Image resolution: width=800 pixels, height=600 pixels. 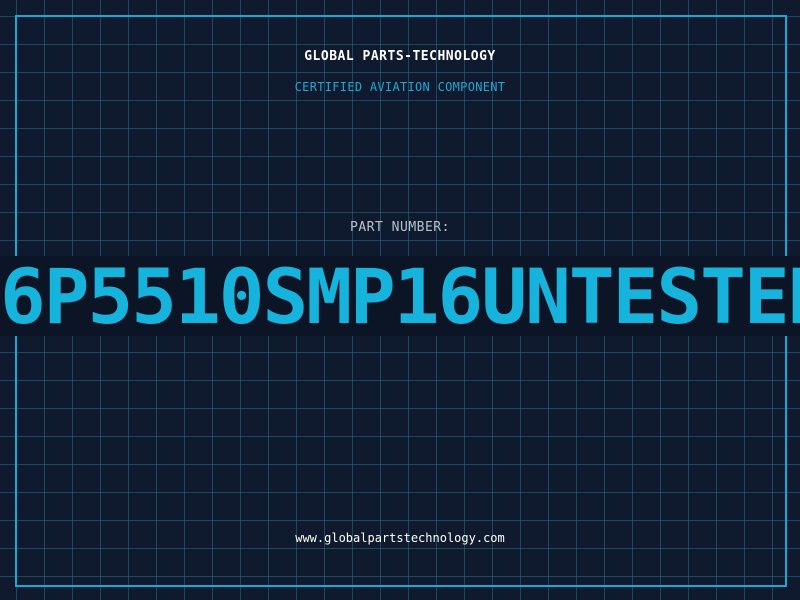 What do you see at coordinates (400, 296) in the screenshot?
I see `part-number-value: 6P5510SMP16UNTESTED` at bounding box center [400, 296].